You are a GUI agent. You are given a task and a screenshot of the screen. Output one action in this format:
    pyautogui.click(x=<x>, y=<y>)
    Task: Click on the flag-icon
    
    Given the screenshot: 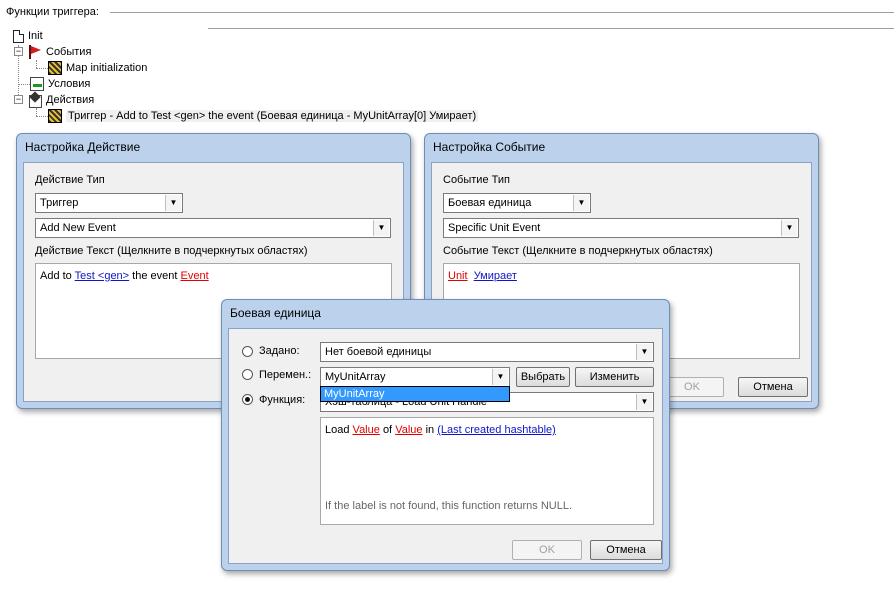 What is the action you would take?
    pyautogui.click(x=35, y=52)
    